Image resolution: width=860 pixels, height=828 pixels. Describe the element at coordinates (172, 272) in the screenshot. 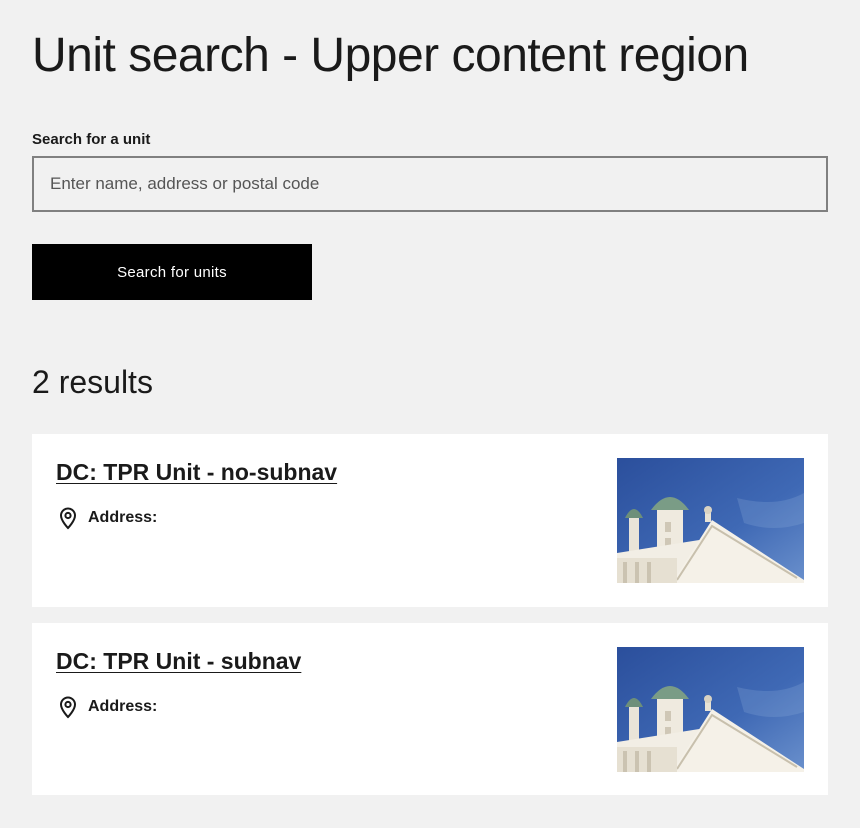

I see `search-button: Search for units` at that location.